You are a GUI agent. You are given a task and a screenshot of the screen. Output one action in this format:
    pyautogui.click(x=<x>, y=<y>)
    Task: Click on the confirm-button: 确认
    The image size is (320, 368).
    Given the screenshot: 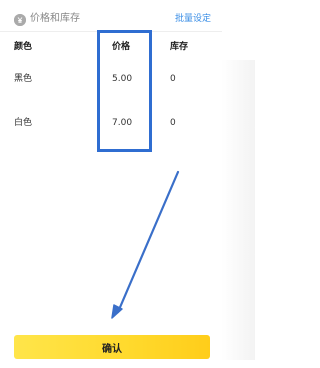 What is the action you would take?
    pyautogui.click(x=112, y=347)
    